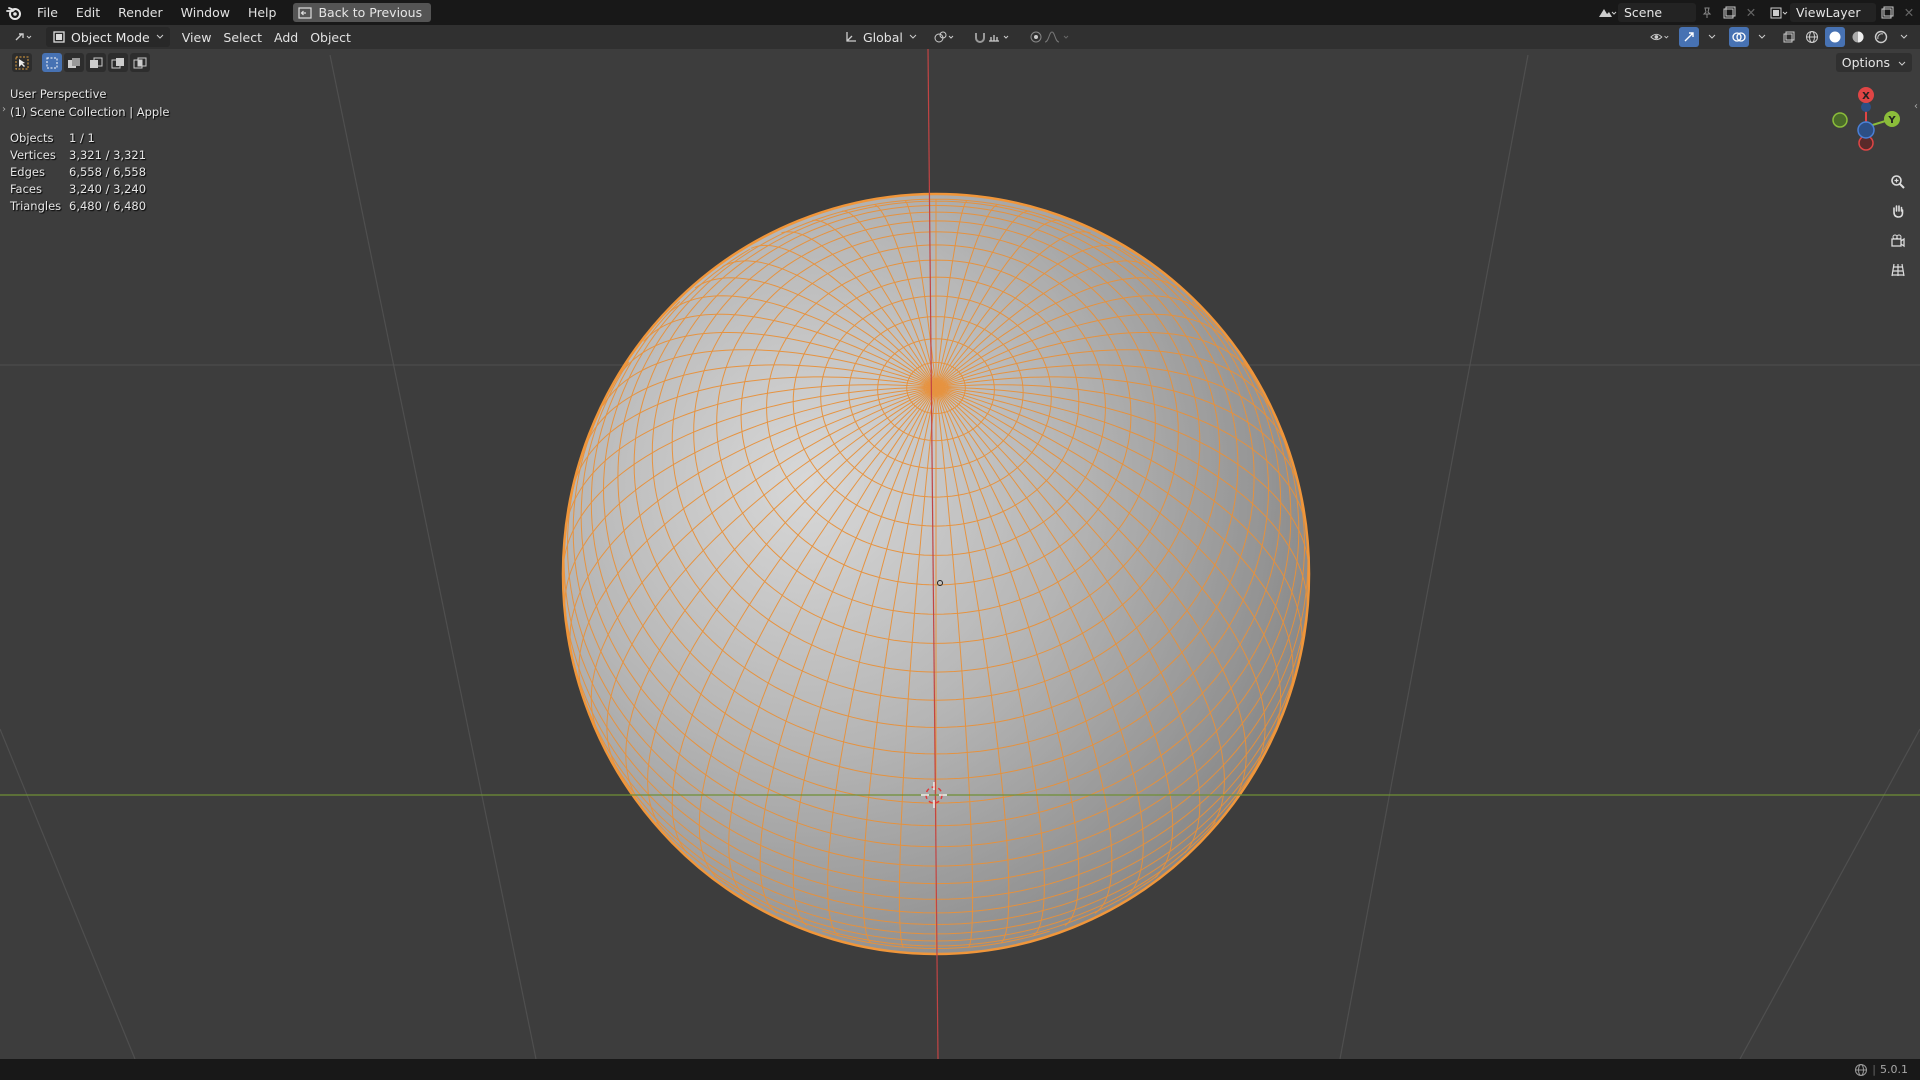 This screenshot has width=1920, height=1080. Describe the element at coordinates (1707, 12) in the screenshot. I see `pin-scene-icon` at that location.